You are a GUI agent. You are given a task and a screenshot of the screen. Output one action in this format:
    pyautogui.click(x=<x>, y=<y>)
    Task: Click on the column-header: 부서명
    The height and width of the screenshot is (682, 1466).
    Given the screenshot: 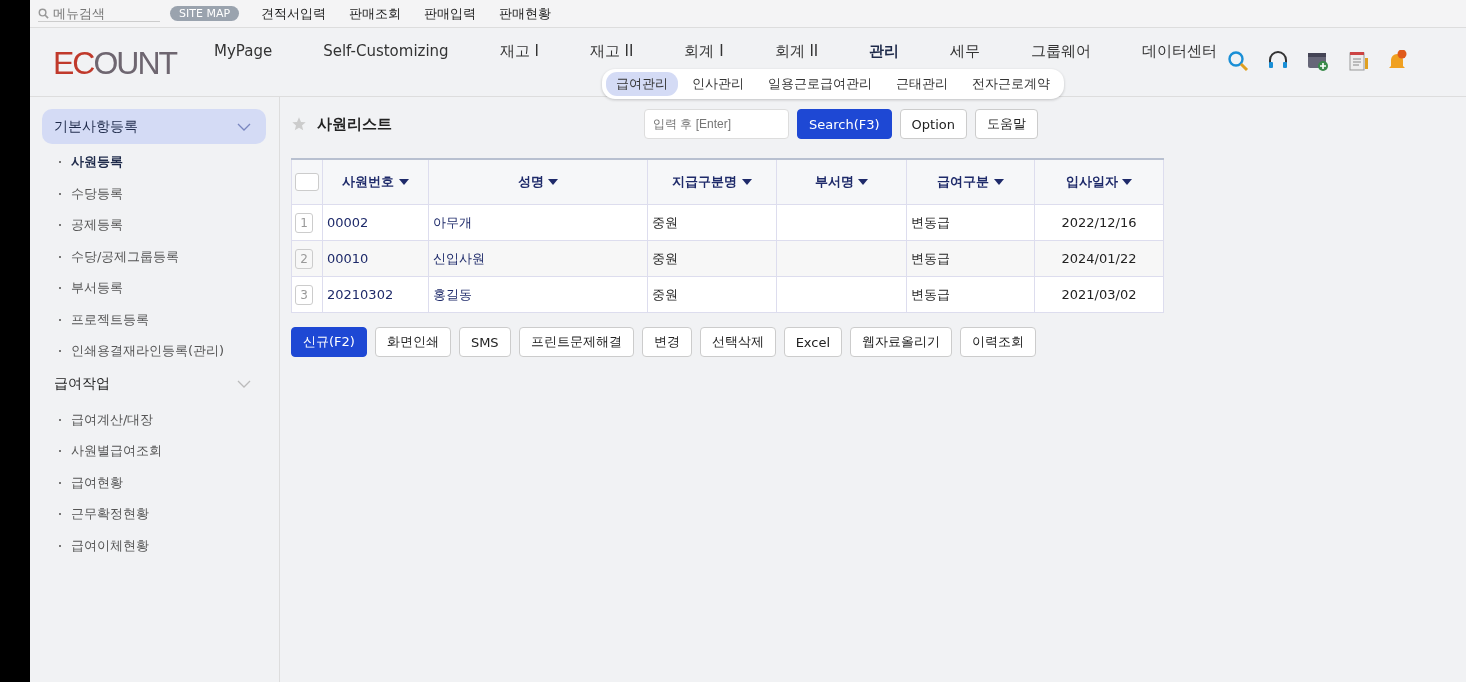 What is the action you would take?
    pyautogui.click(x=841, y=182)
    